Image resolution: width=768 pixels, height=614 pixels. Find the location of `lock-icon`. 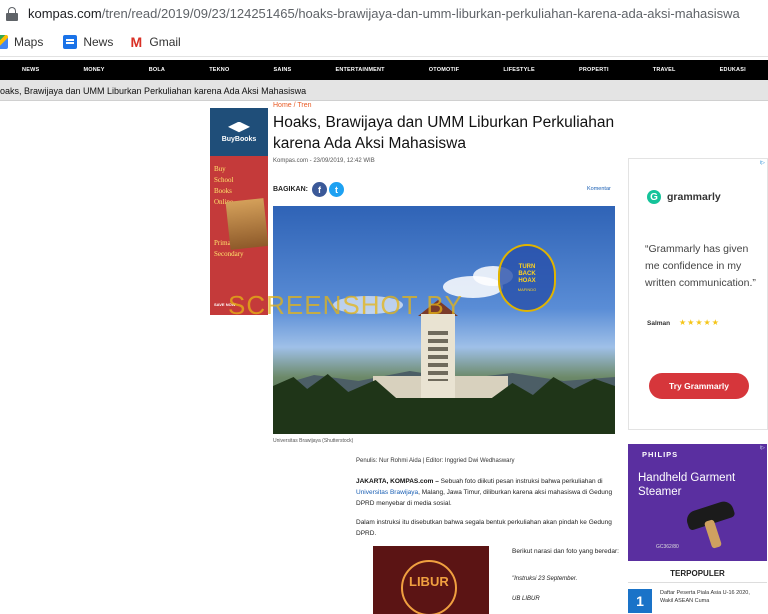

lock-icon is located at coordinates (12, 13).